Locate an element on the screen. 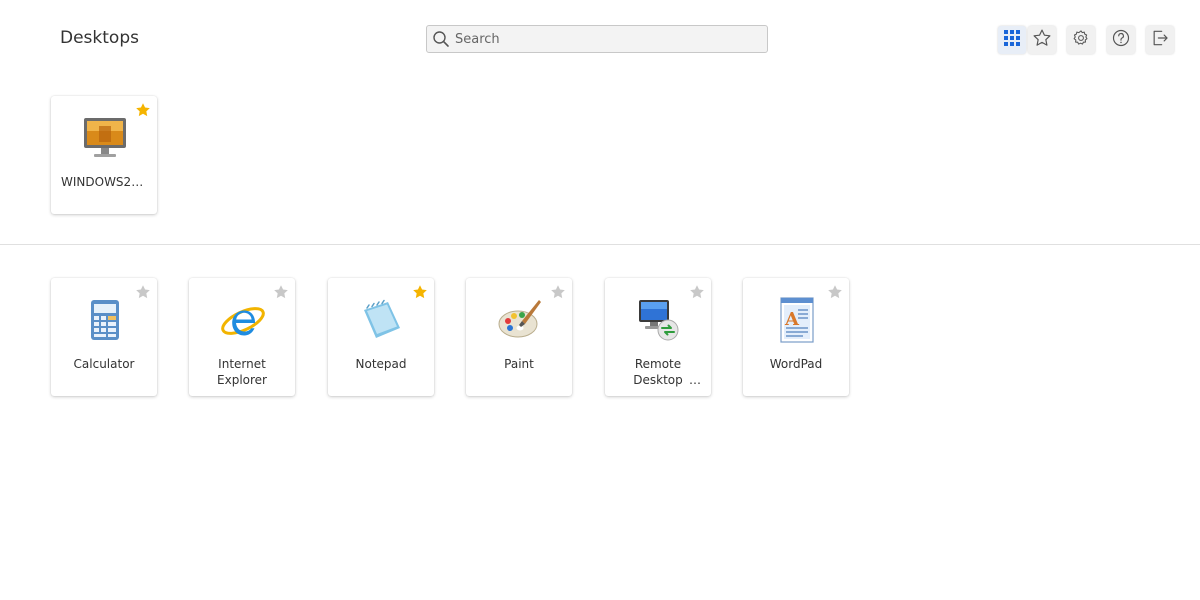  settings-button is located at coordinates (1081, 40).